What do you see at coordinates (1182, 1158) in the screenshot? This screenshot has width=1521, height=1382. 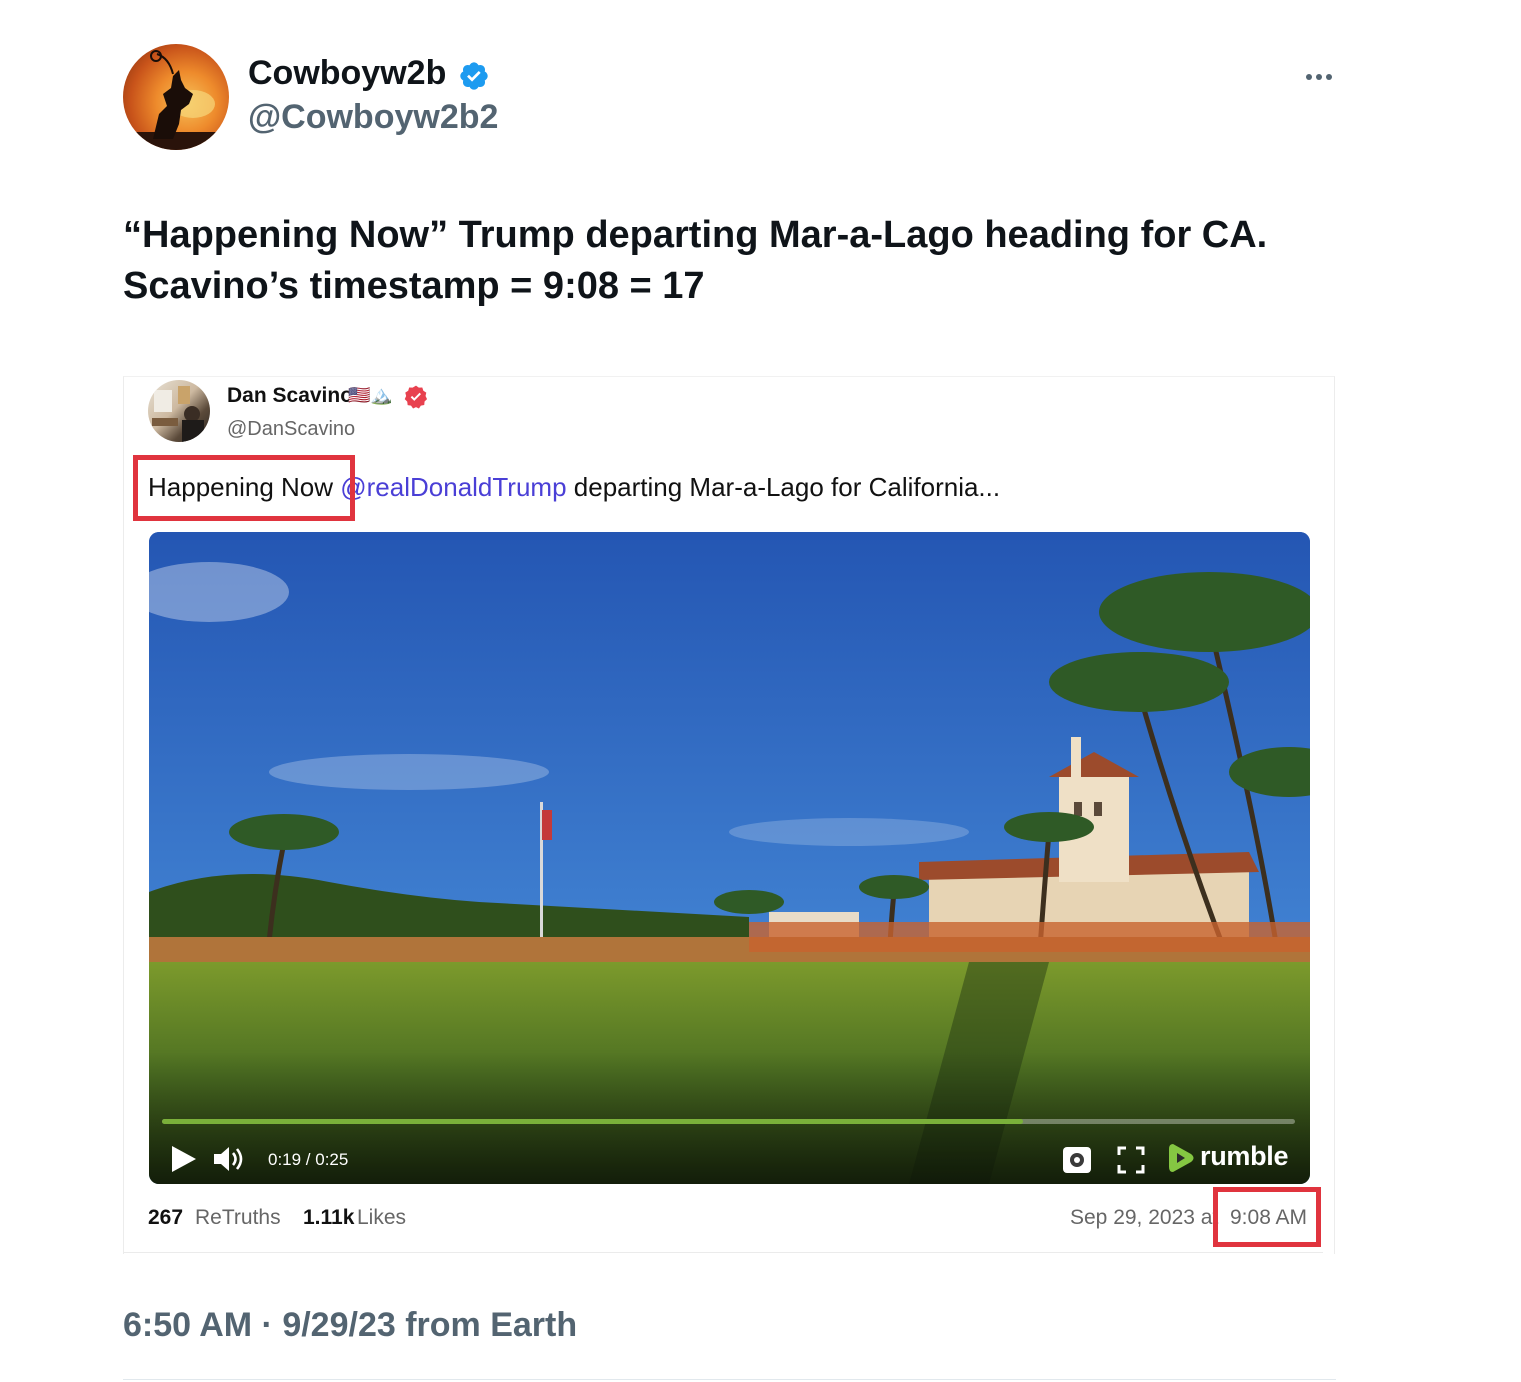 I see `rumble-logo-icon` at bounding box center [1182, 1158].